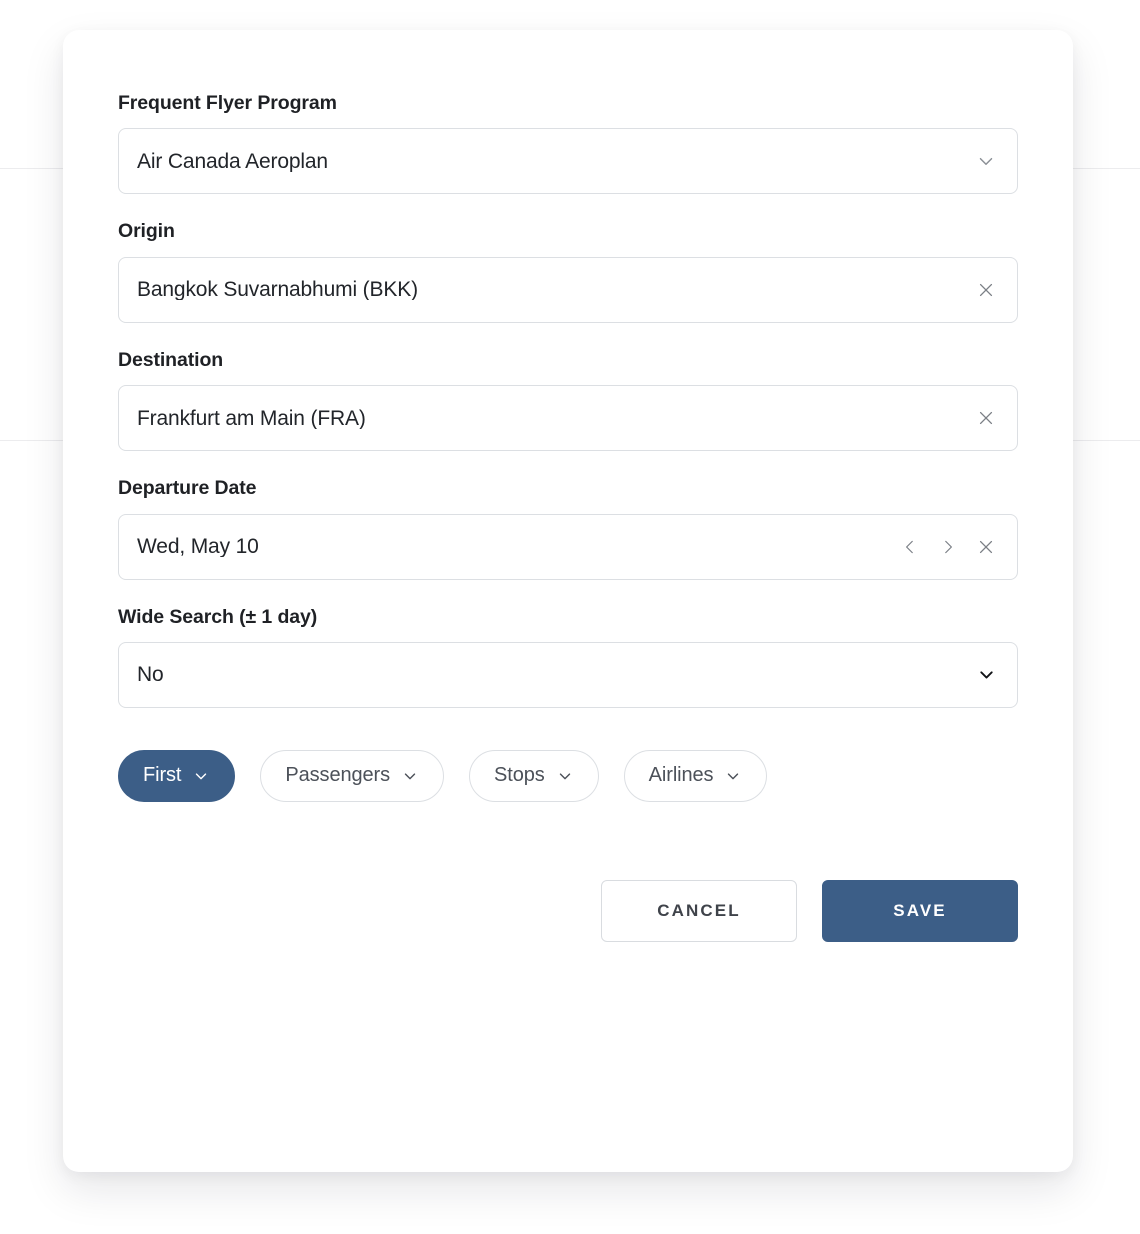 The image size is (1140, 1234). I want to click on destination-value: Frankfurt am Main (FRA), so click(251, 418).